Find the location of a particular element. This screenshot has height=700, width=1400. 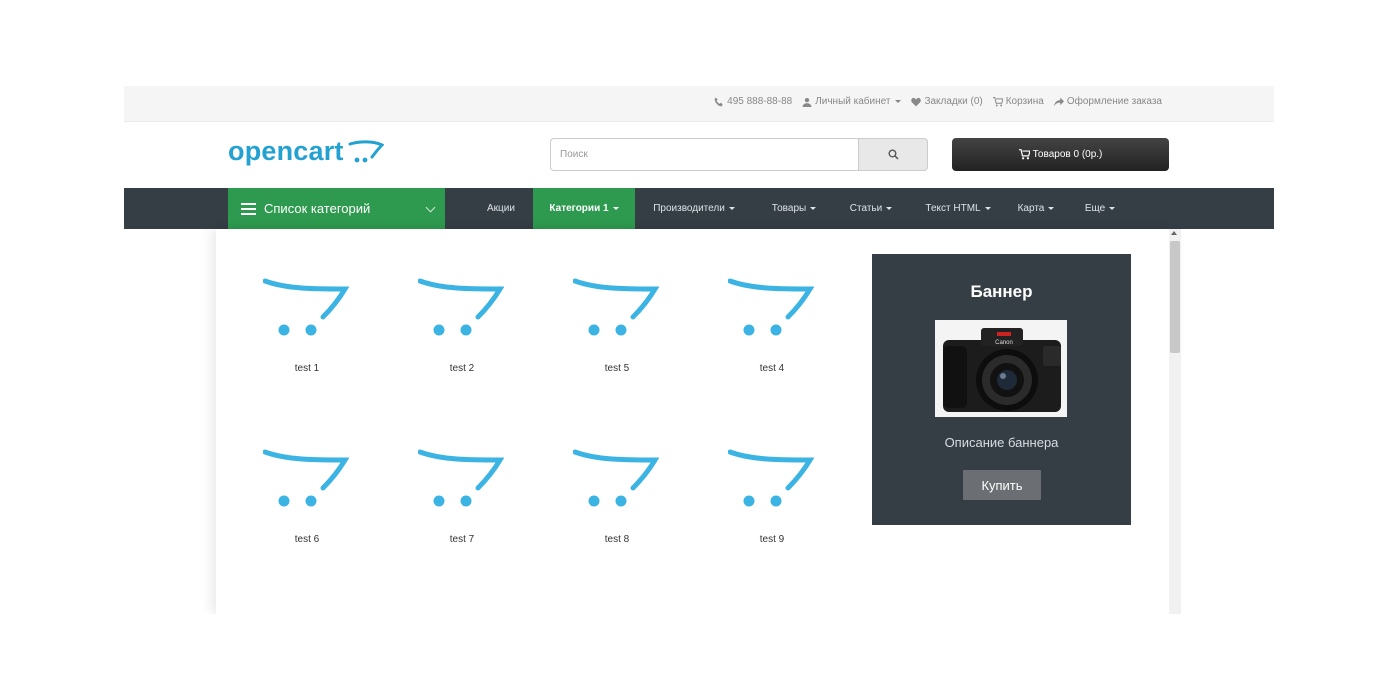

logo-text: opencart is located at coordinates (286, 151).